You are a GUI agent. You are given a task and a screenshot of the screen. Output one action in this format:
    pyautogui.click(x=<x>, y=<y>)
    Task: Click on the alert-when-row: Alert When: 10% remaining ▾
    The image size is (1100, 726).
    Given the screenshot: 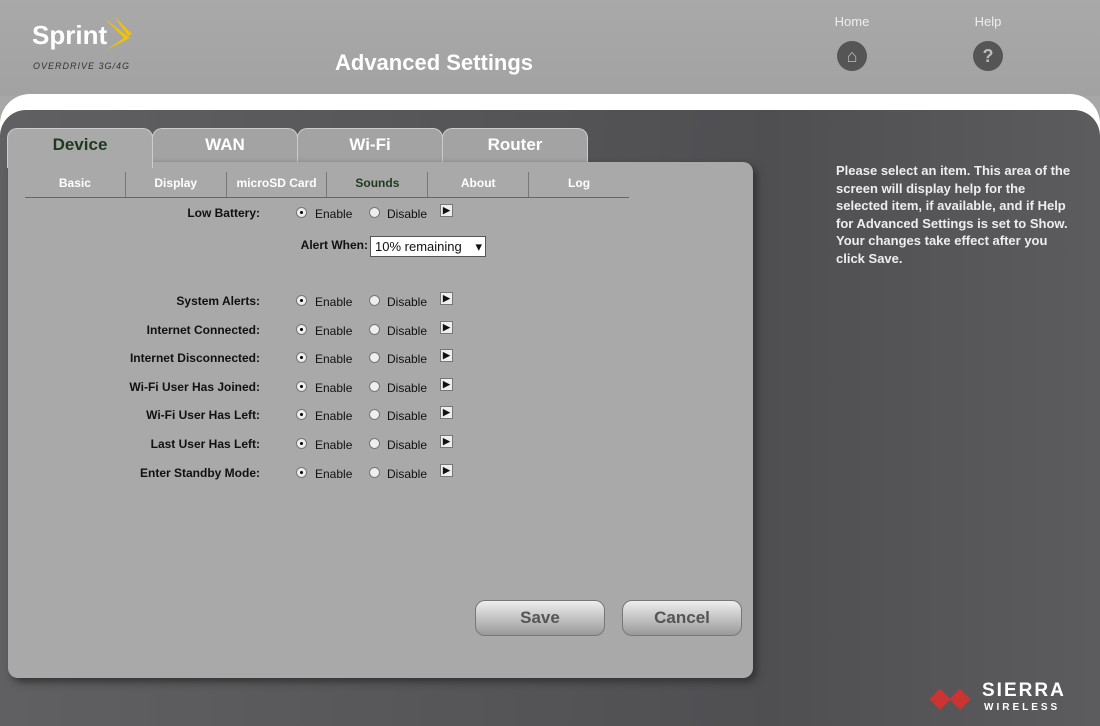 What is the action you would take?
    pyautogui.click(x=308, y=246)
    